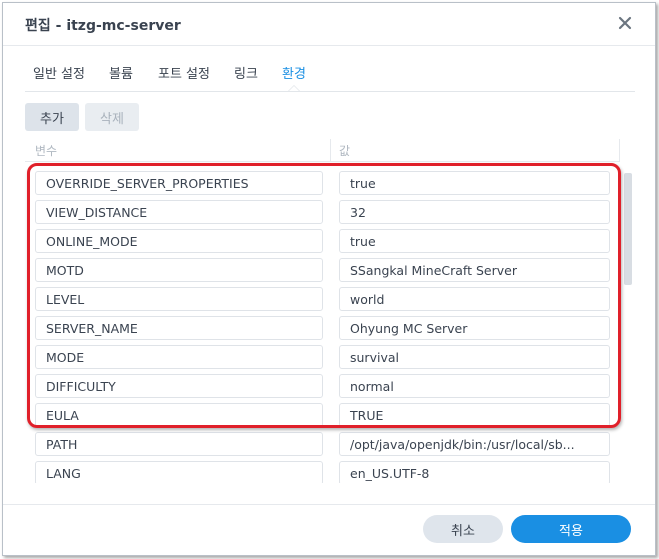 The width and height of the screenshot is (659, 559). I want to click on tab-link: 링크, so click(246, 72).